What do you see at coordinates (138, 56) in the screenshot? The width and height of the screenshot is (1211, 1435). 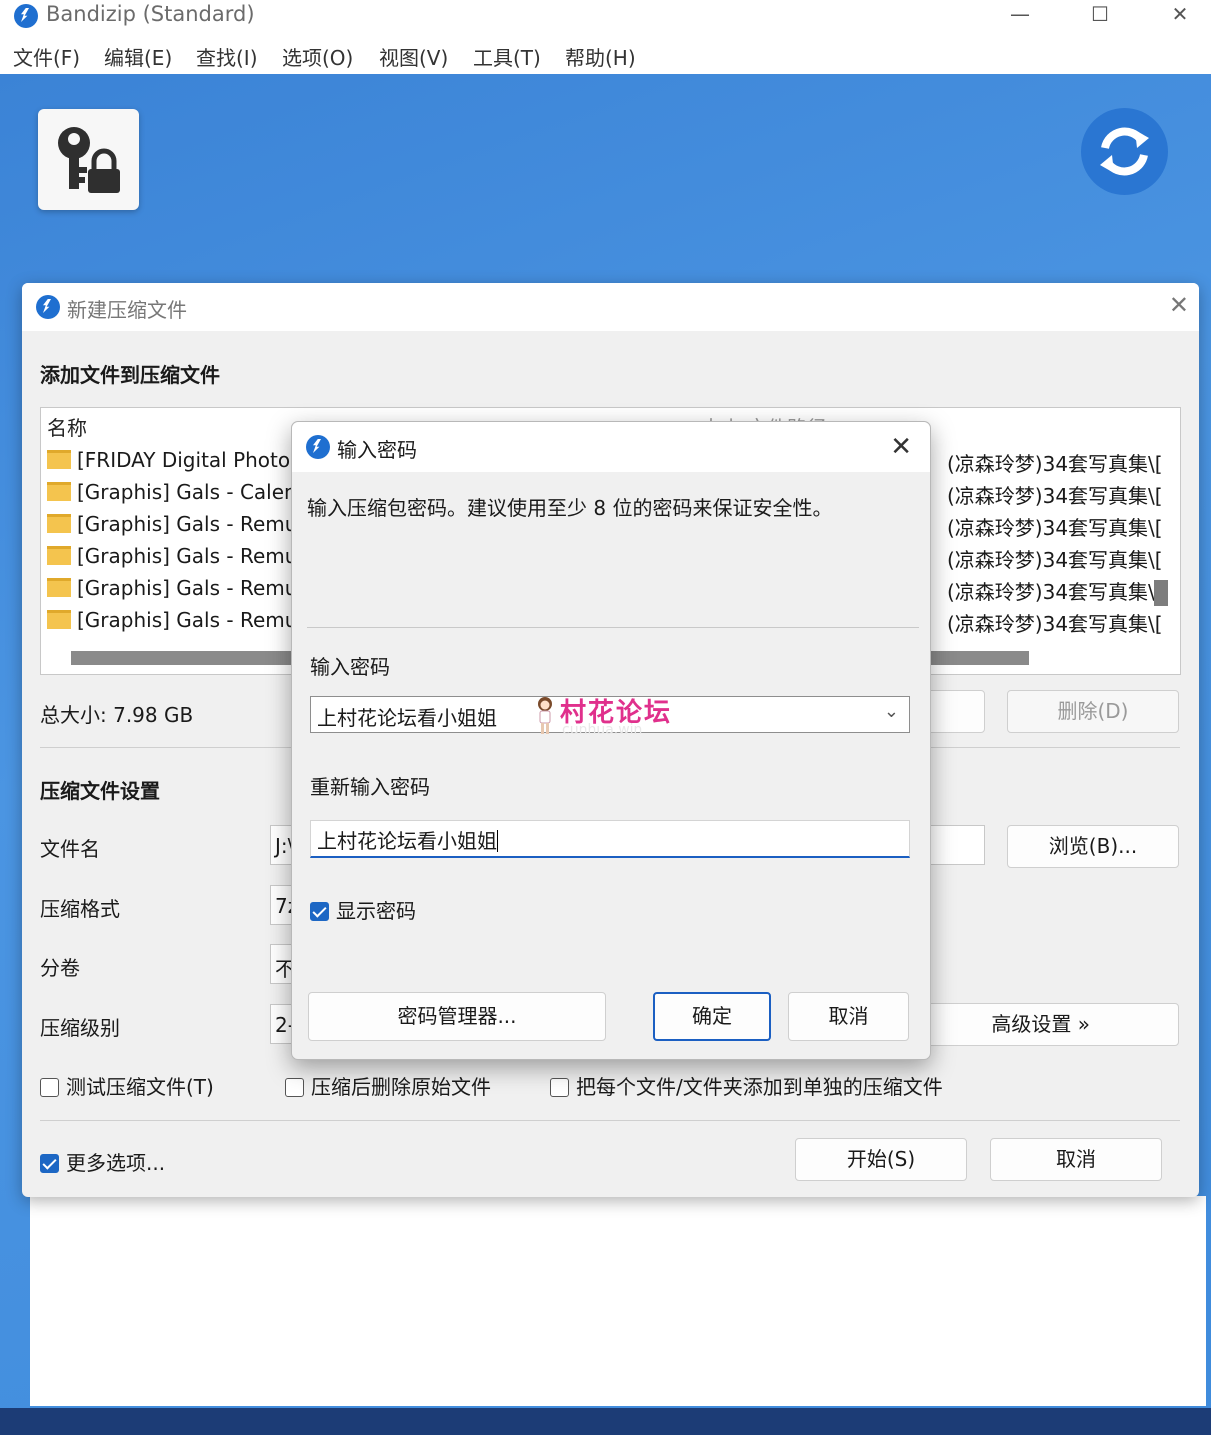 I see `menu-edit: 编辑(E)` at bounding box center [138, 56].